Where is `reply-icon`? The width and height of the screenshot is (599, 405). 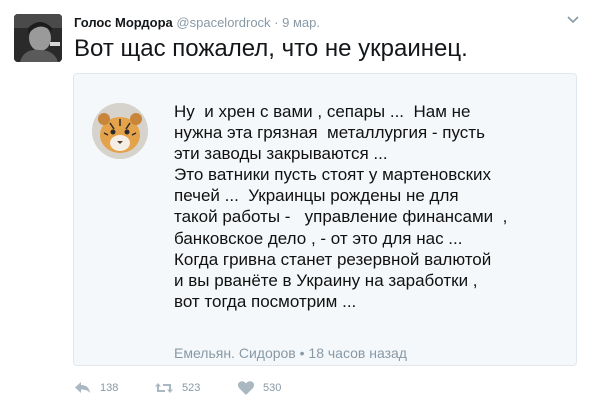
reply-icon is located at coordinates (82, 387).